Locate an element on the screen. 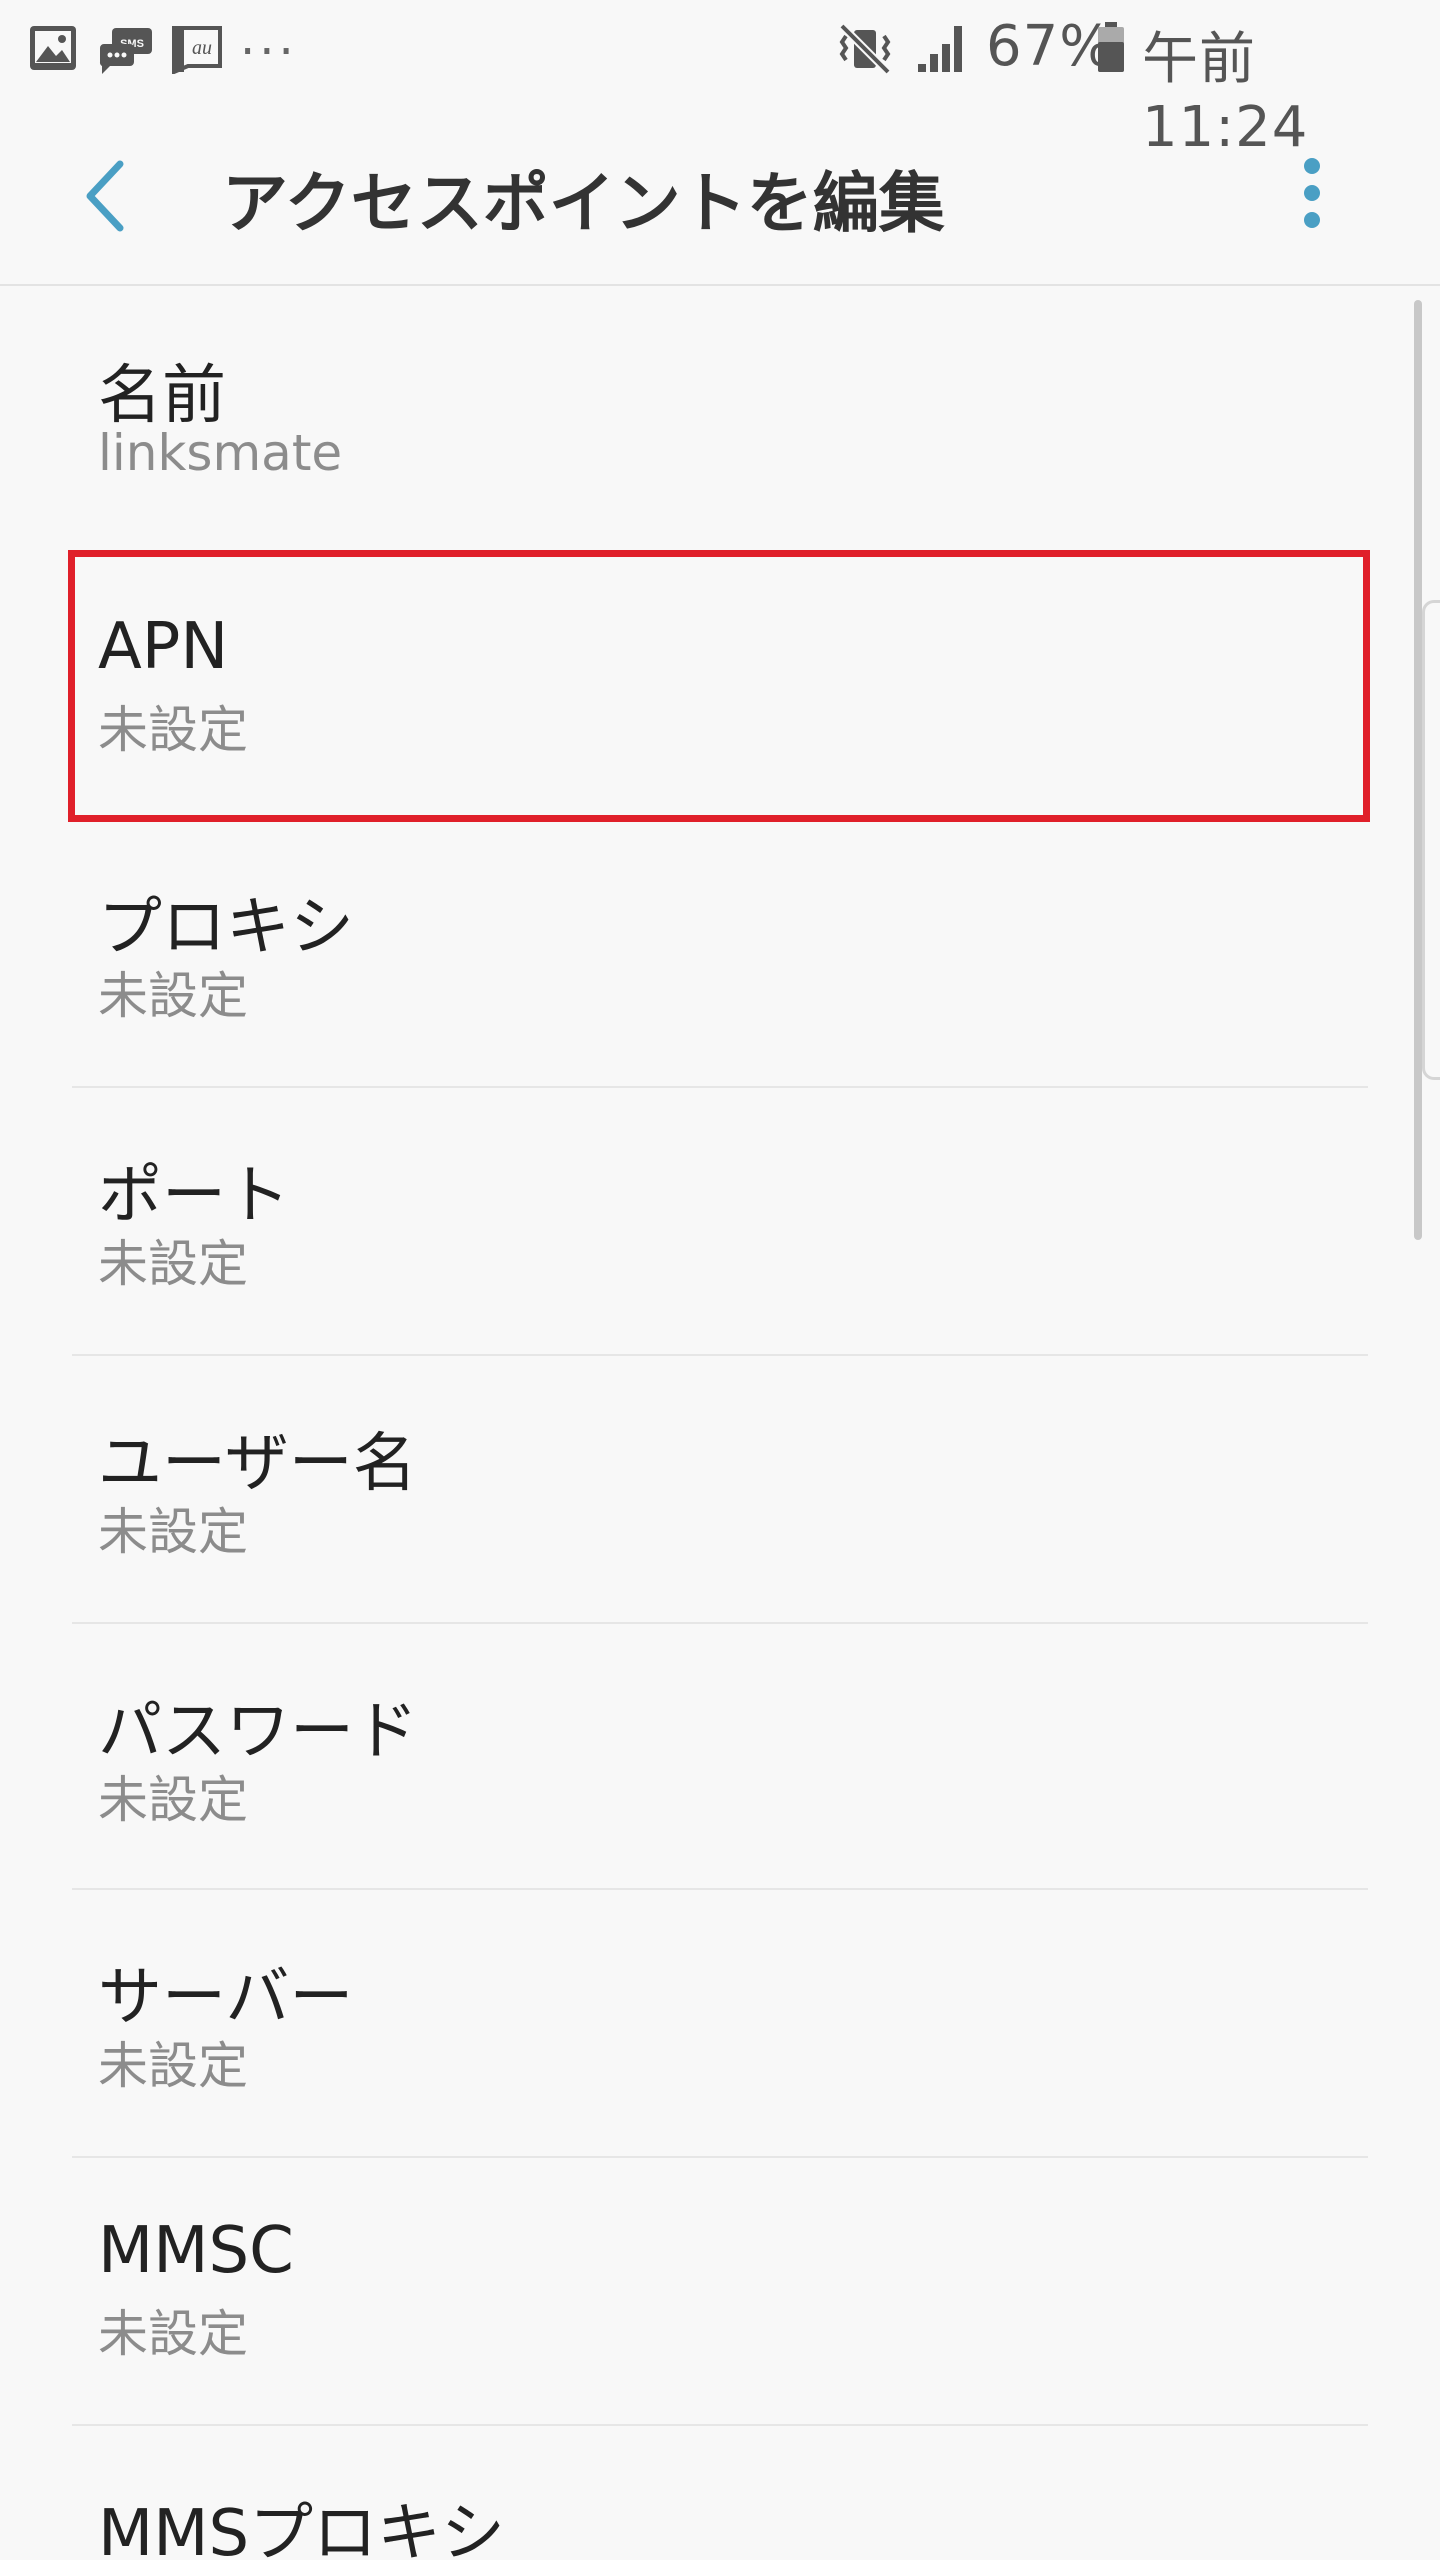  setting-mmsc: MMSC 未設定 is located at coordinates (720, 2291).